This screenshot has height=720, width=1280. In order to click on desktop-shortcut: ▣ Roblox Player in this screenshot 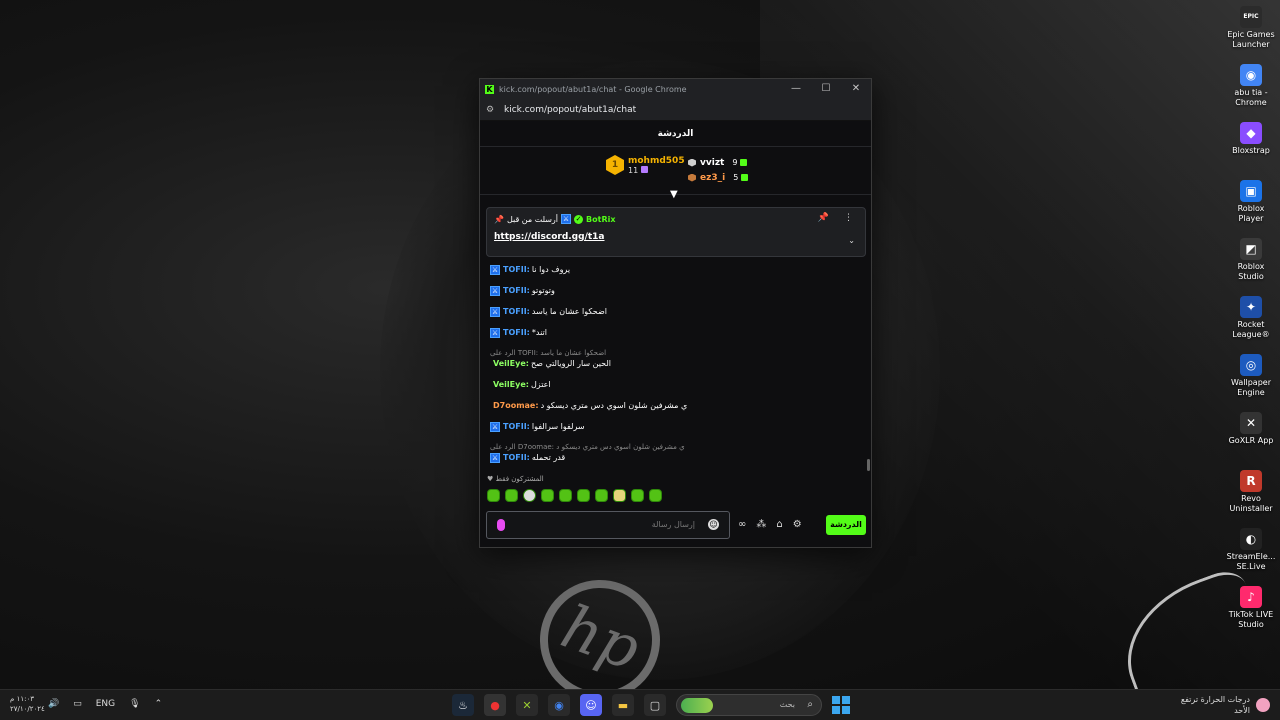, I will do `click(1251, 208)`.